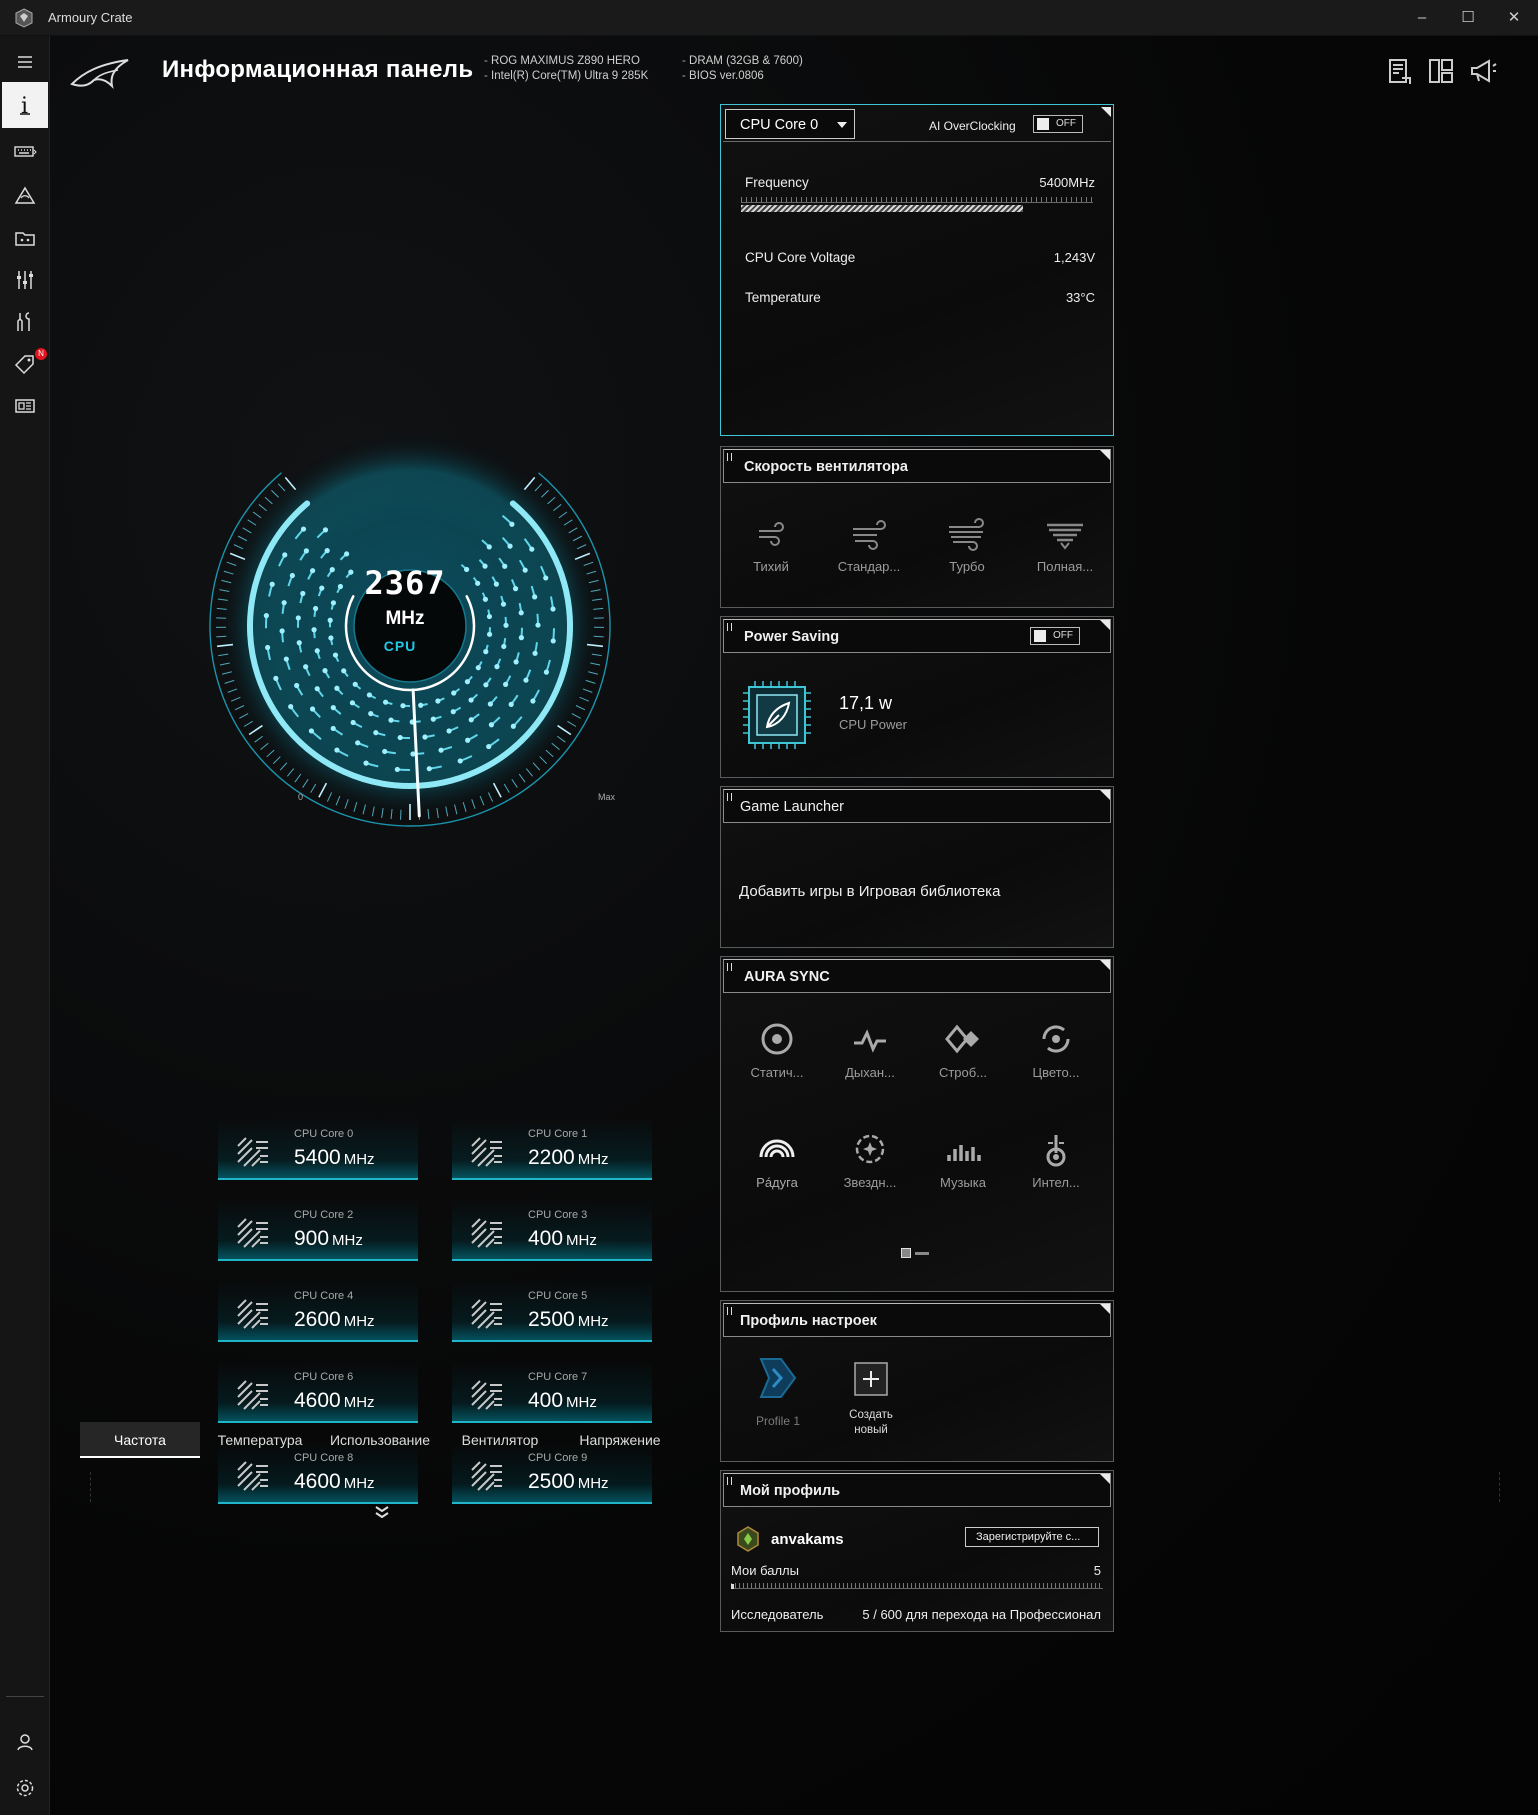 The height and width of the screenshot is (1815, 1538). Describe the element at coordinates (558, 1296) in the screenshot. I see `core-name: CPU Core 5` at that location.